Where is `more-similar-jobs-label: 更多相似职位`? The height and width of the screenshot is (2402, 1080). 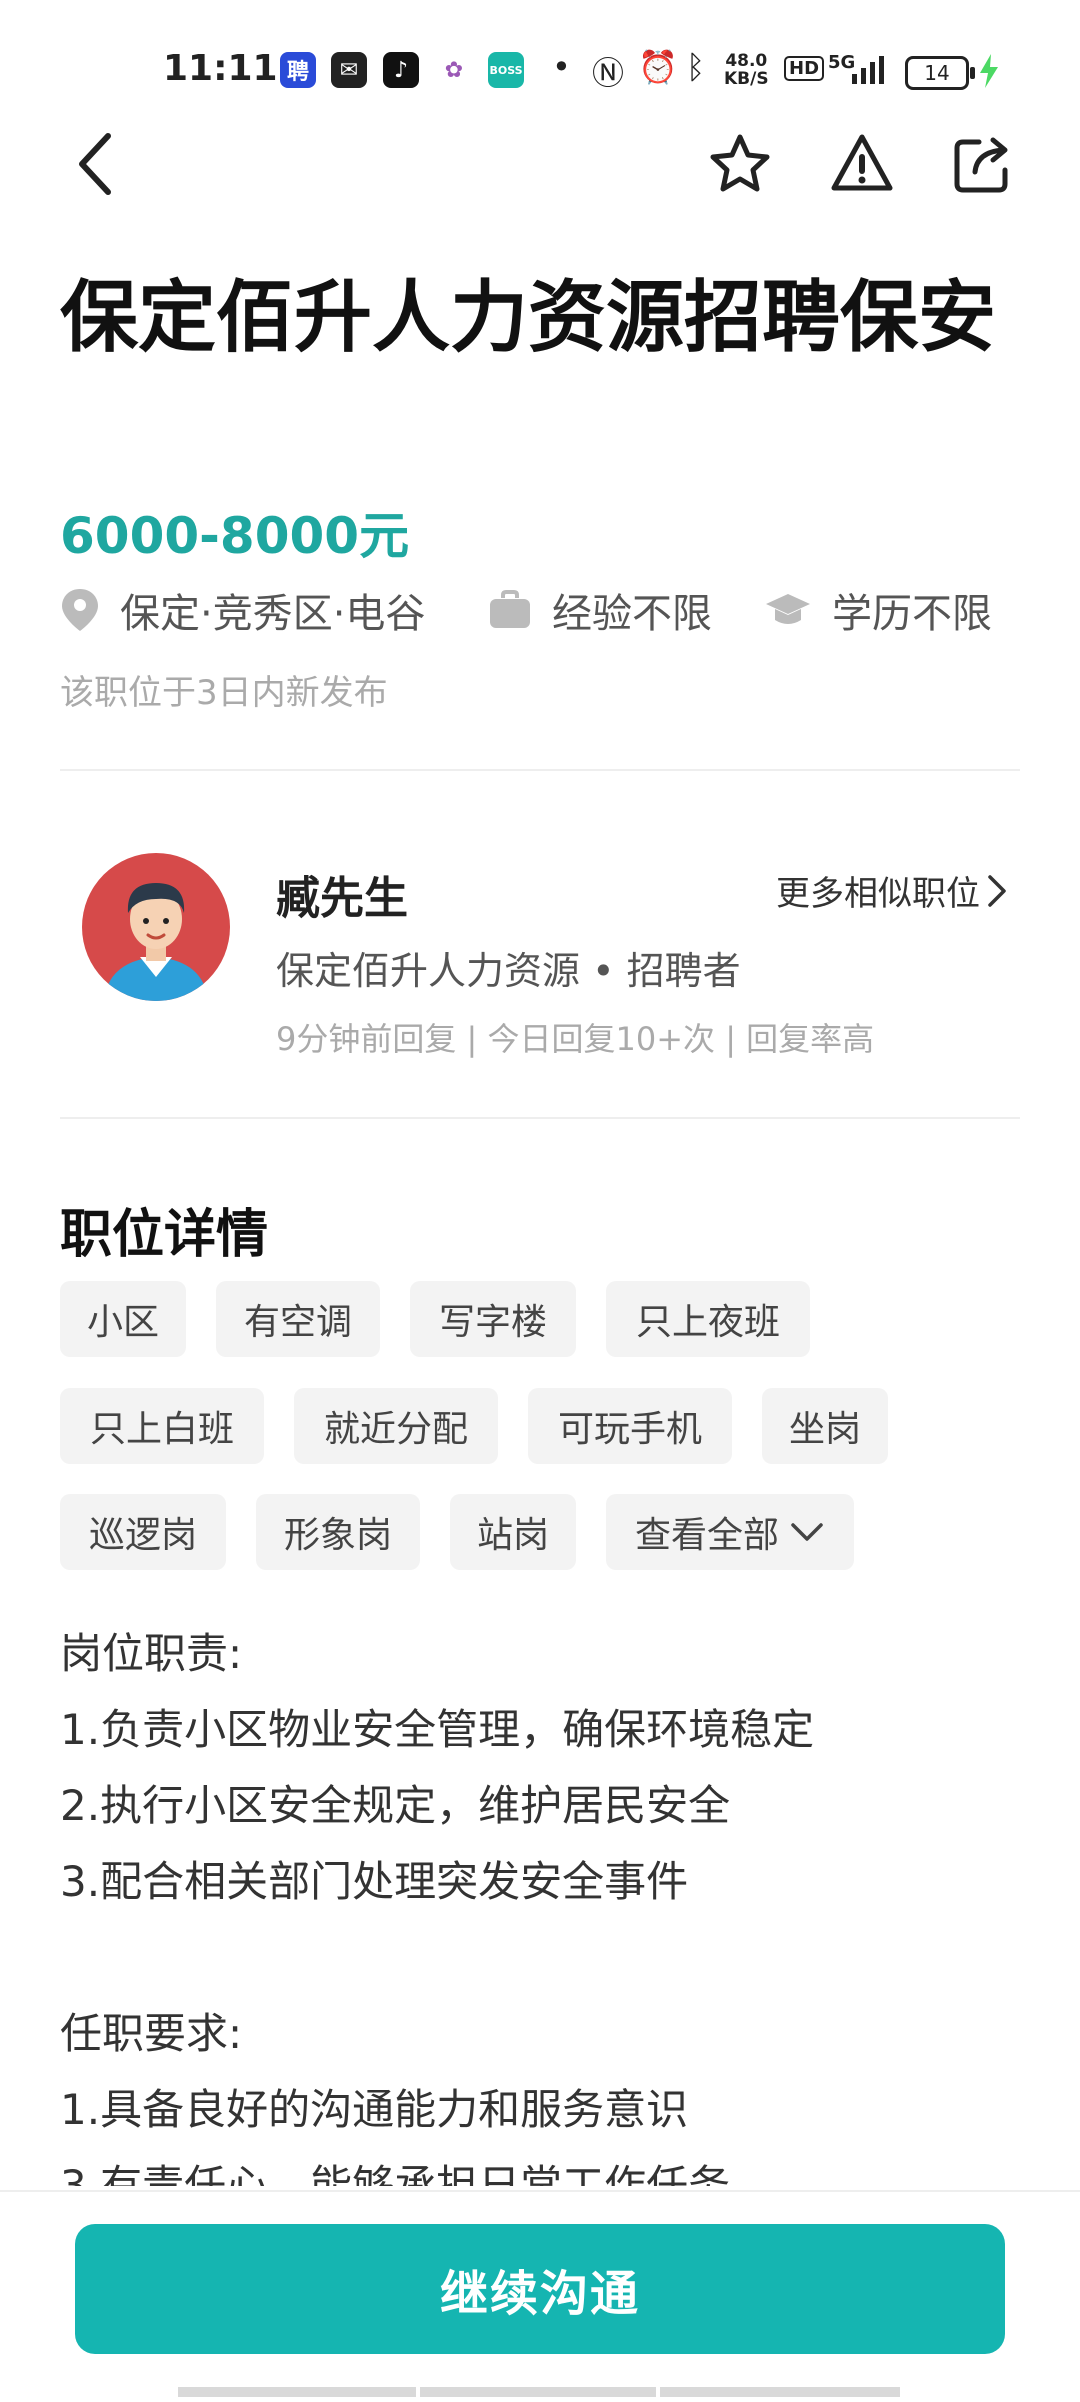 more-similar-jobs-label: 更多相似职位 is located at coordinates (878, 894).